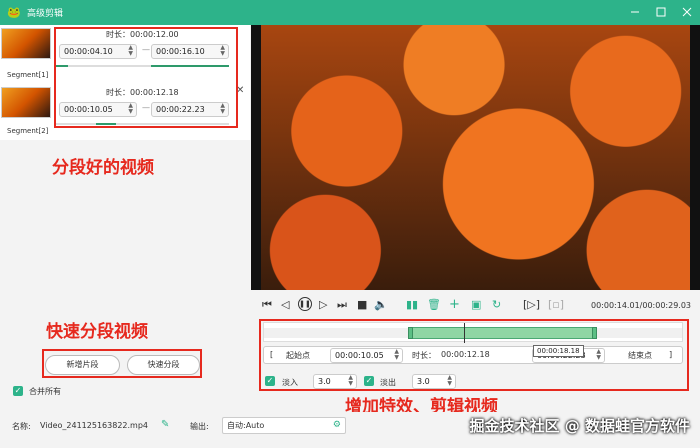 The height and width of the screenshot is (448, 700). Describe the element at coordinates (412, 305) in the screenshot. I see `split-icon: ▮▮` at that location.